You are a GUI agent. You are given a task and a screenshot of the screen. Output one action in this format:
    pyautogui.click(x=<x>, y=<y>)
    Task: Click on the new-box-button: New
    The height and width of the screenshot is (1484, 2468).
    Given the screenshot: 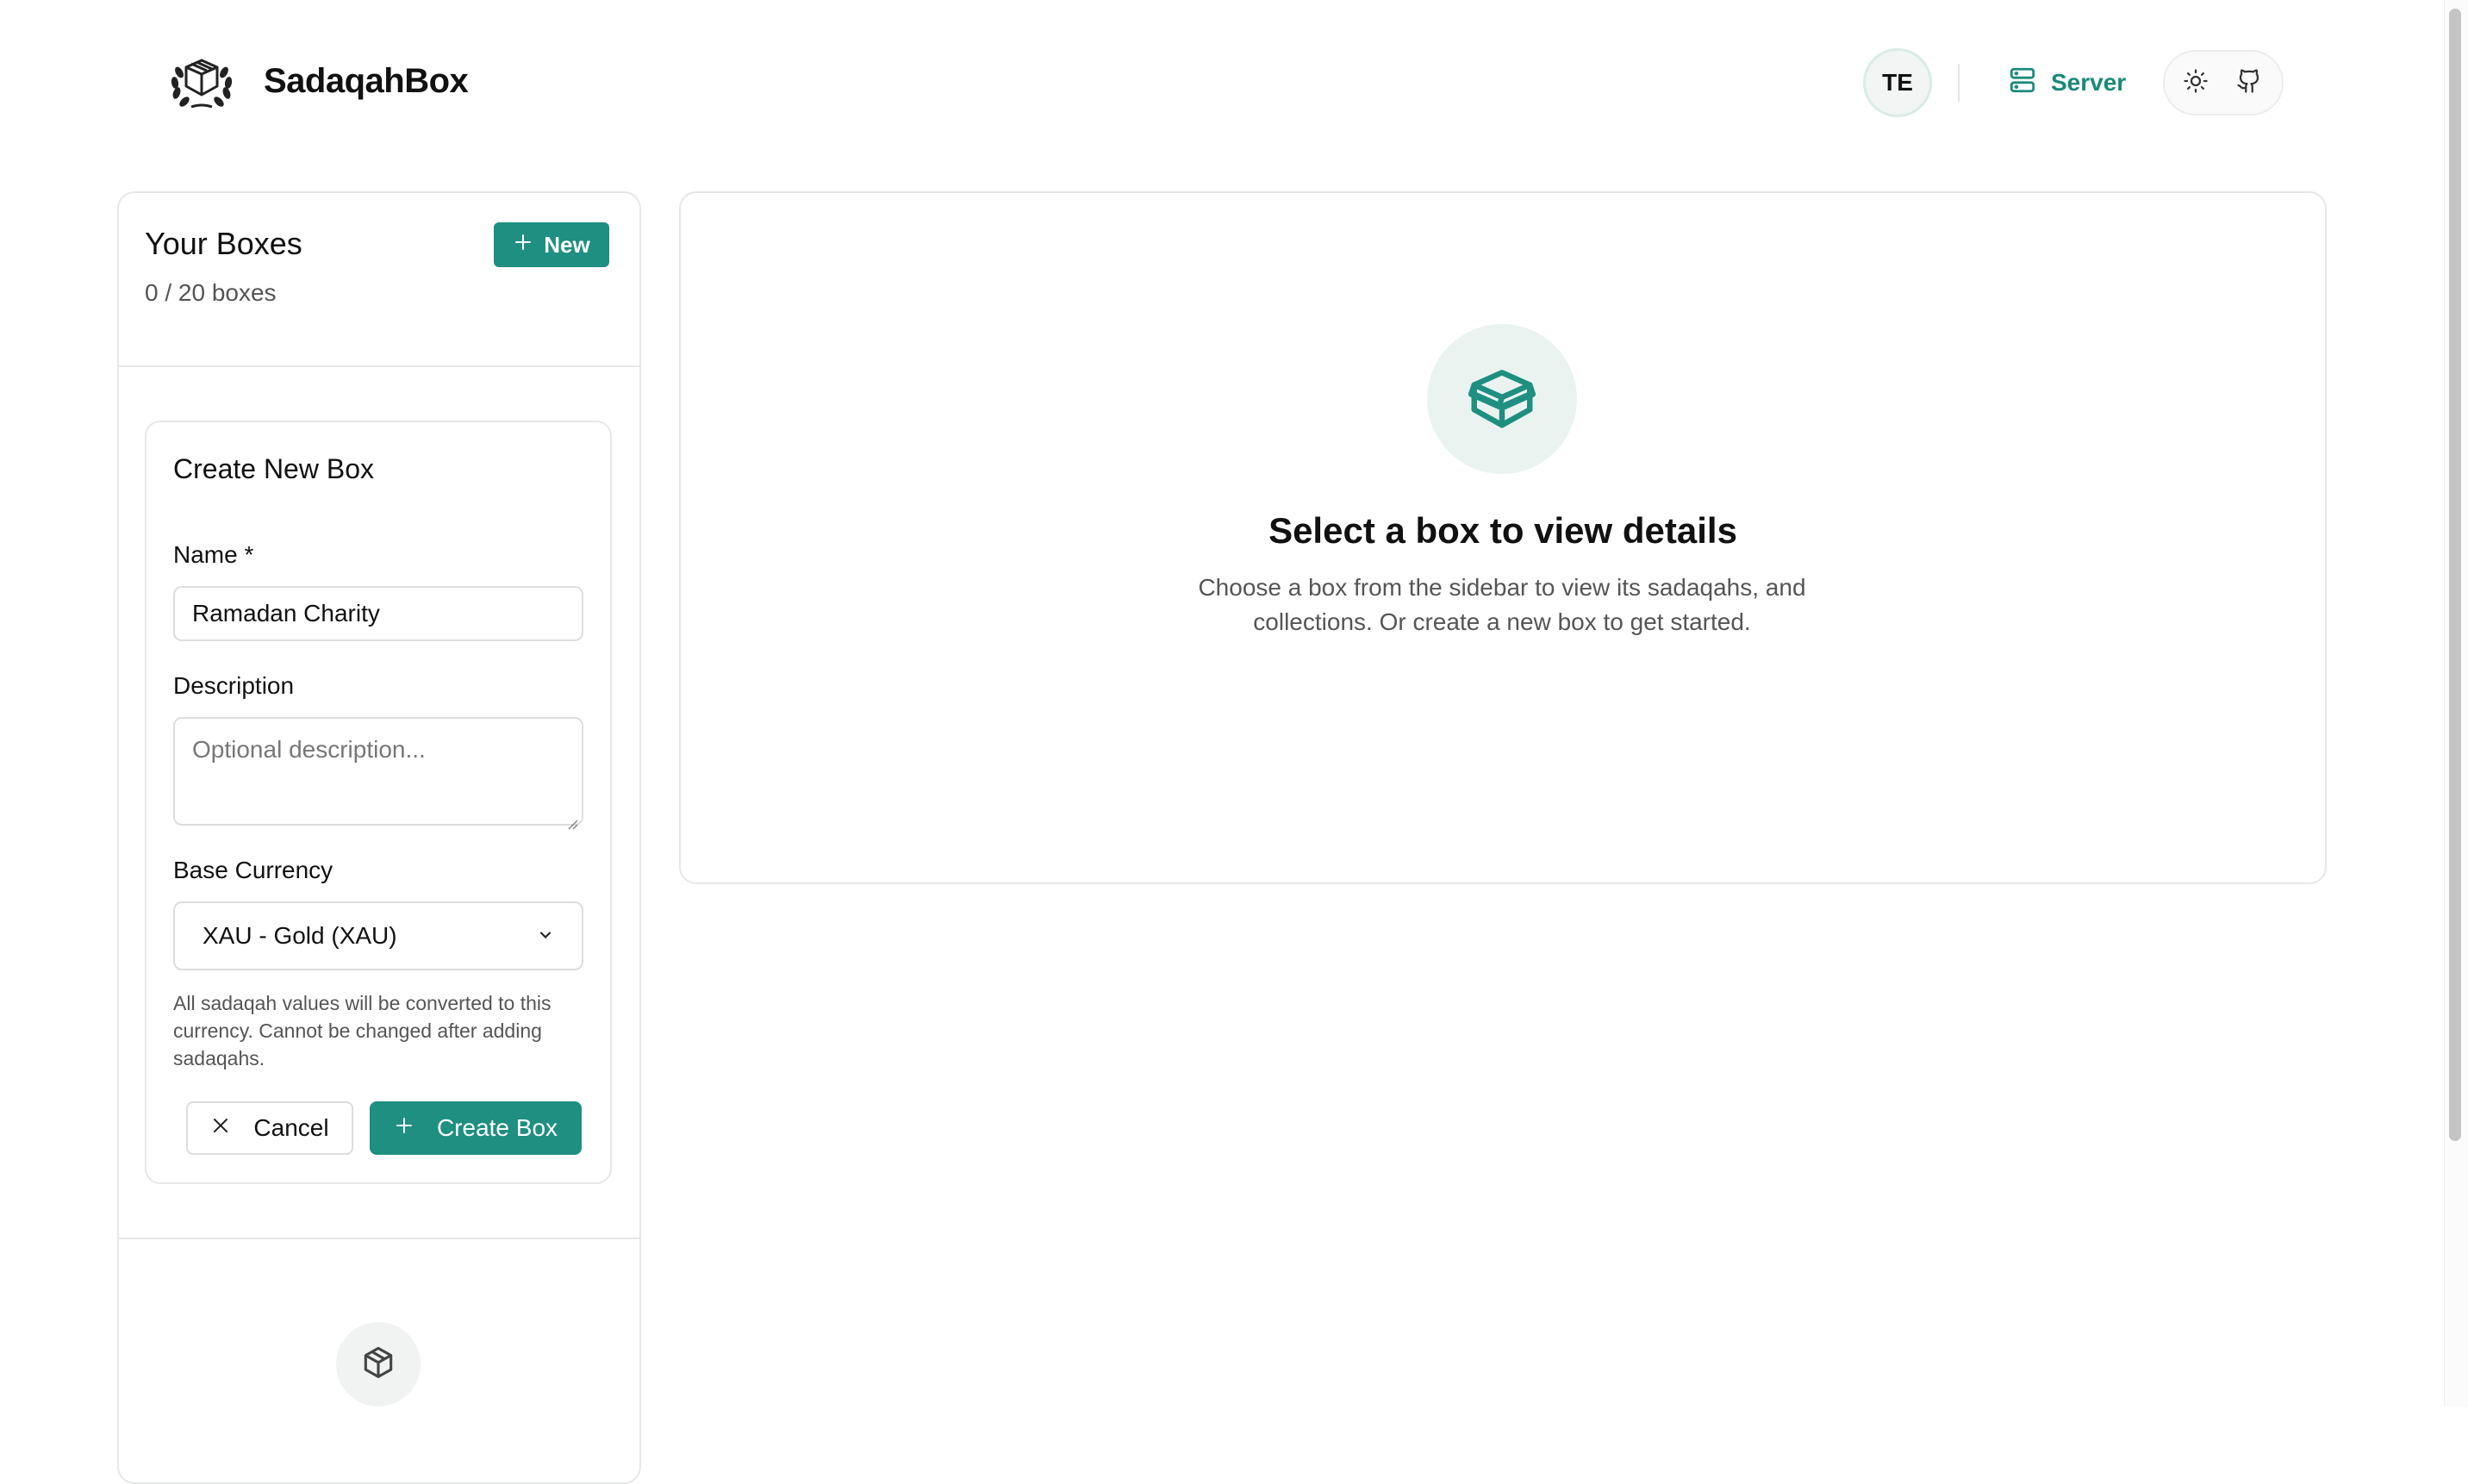 What is the action you would take?
    pyautogui.click(x=552, y=245)
    